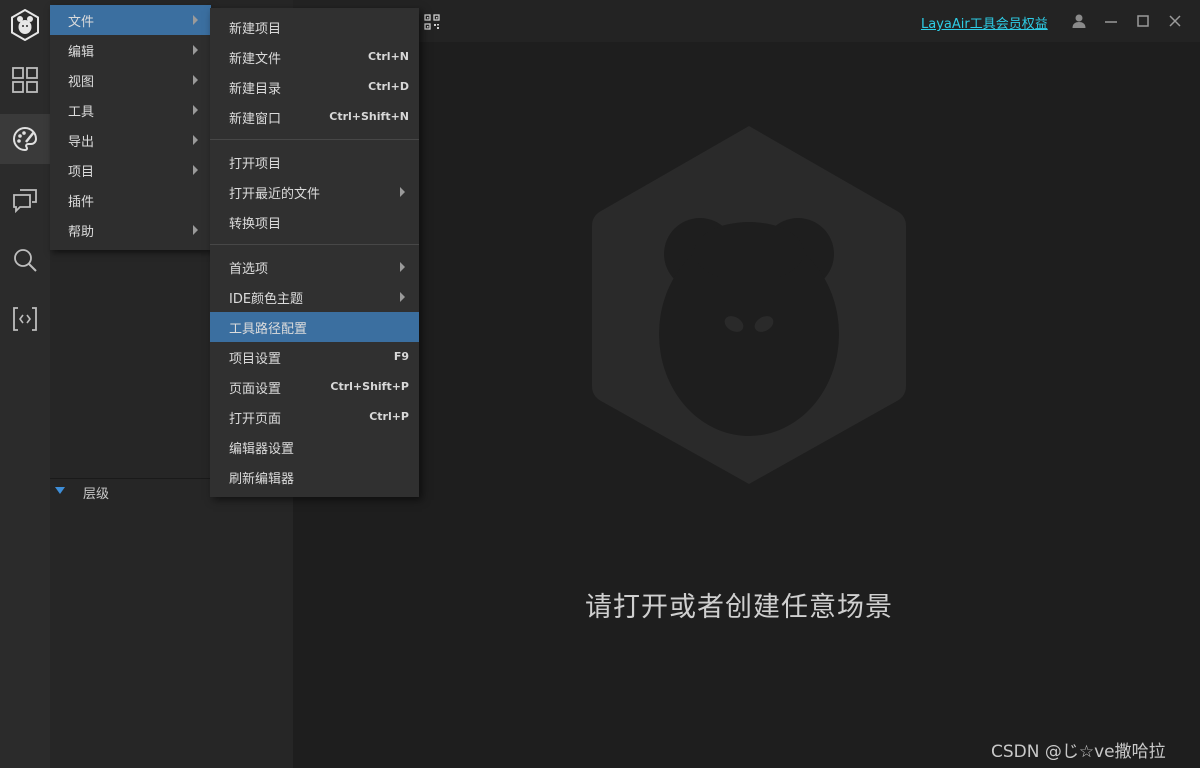  I want to click on menu-view: 视图, so click(130, 80).